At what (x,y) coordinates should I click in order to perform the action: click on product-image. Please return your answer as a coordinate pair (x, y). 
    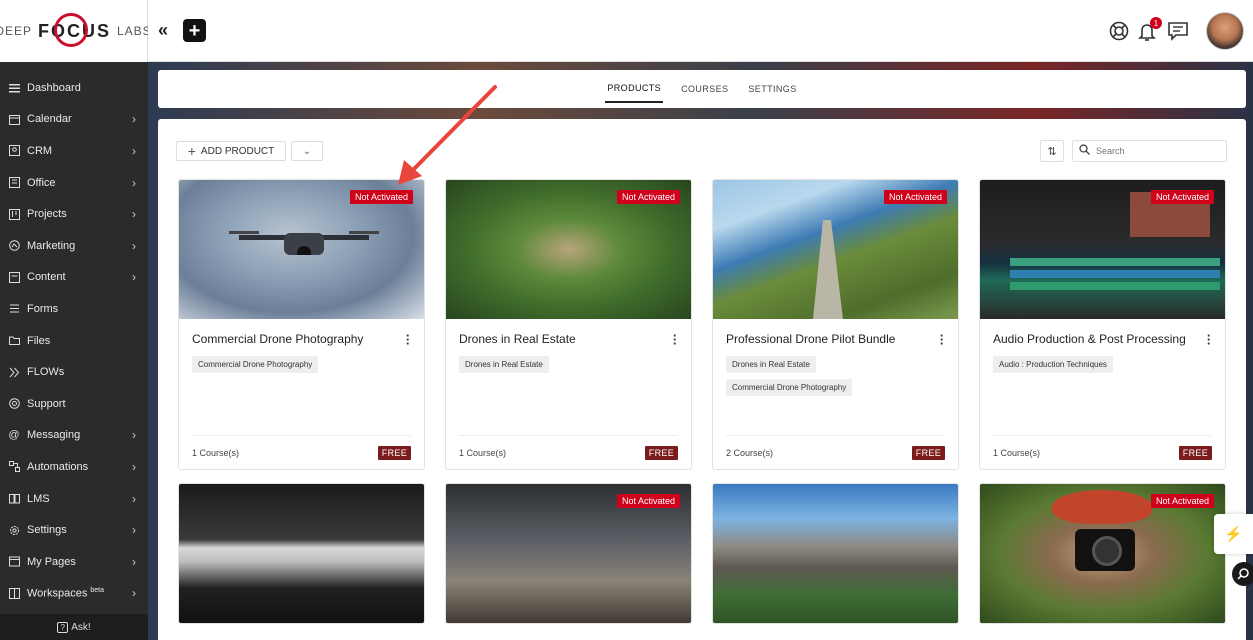
    Looking at the image, I should click on (301, 553).